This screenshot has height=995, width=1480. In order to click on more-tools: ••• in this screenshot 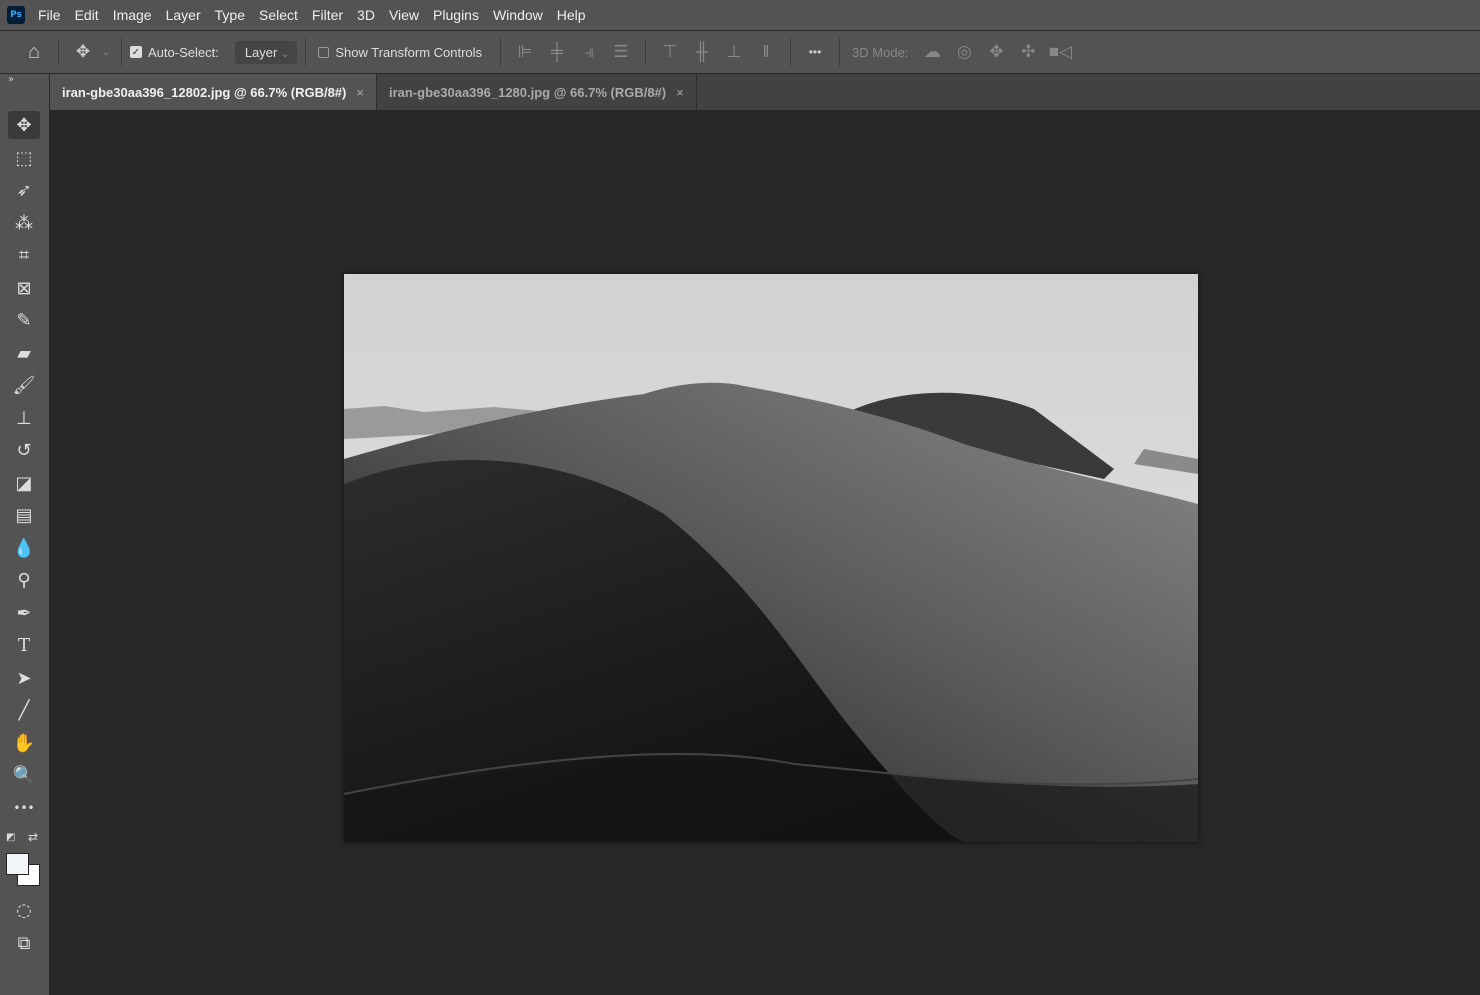, I will do `click(24, 808)`.